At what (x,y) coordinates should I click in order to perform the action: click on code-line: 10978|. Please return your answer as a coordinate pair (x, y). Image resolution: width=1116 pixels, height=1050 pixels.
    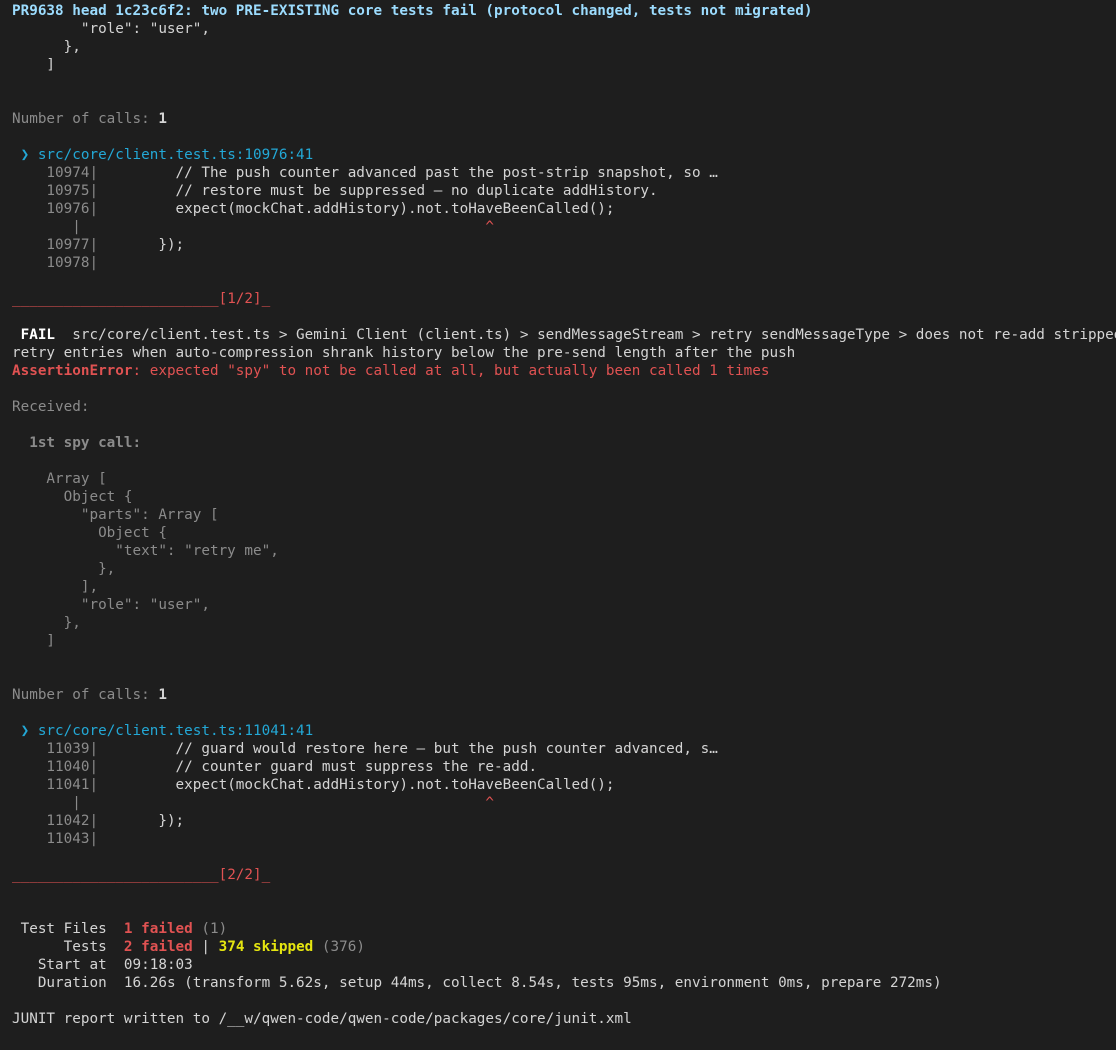
    Looking at the image, I should click on (55, 263).